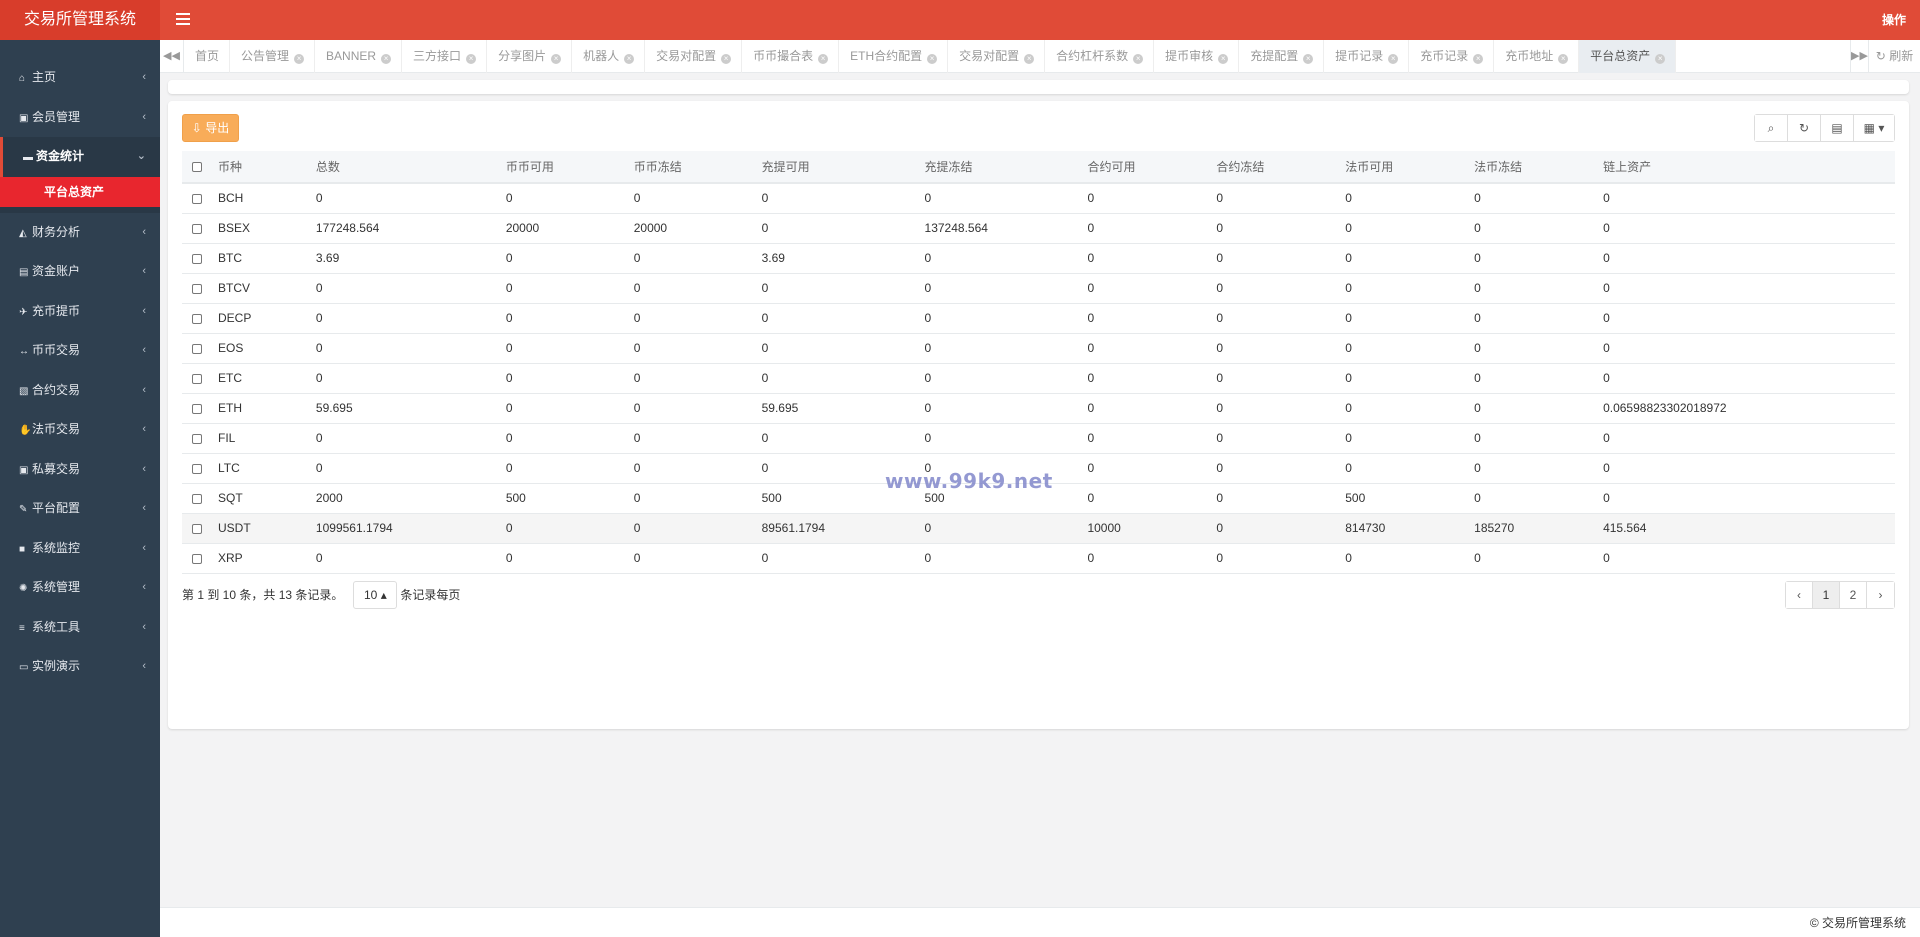  What do you see at coordinates (273, 56) in the screenshot?
I see `tab-1: 公告管理 ×` at bounding box center [273, 56].